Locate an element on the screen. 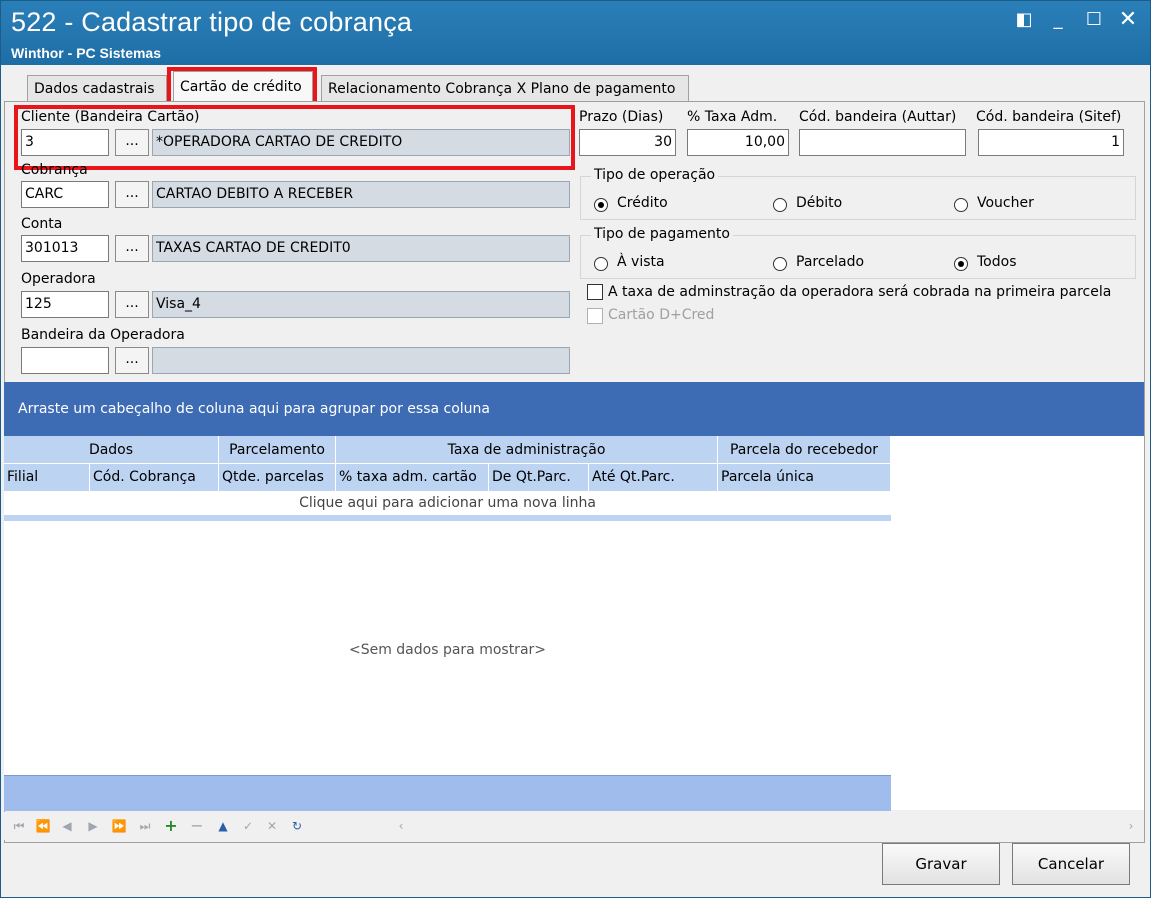 This screenshot has width=1151, height=898. tipo-operacao-label: Tipo de operação is located at coordinates (655, 175).